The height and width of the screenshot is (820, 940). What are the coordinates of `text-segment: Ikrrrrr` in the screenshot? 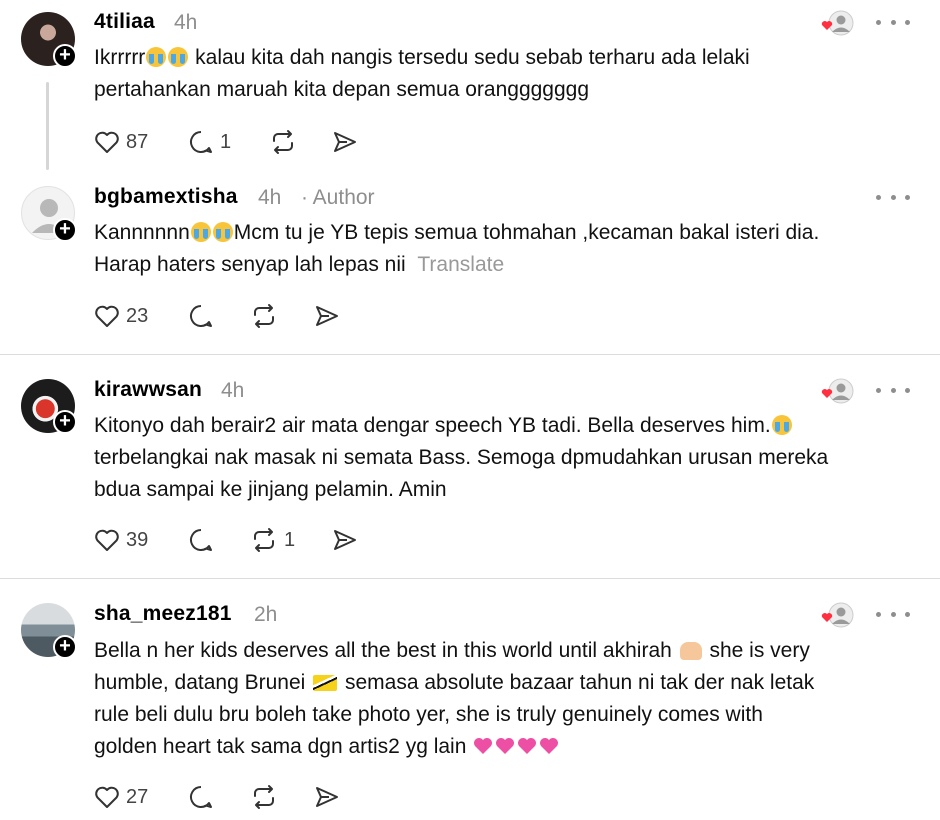 It's located at (120, 57).